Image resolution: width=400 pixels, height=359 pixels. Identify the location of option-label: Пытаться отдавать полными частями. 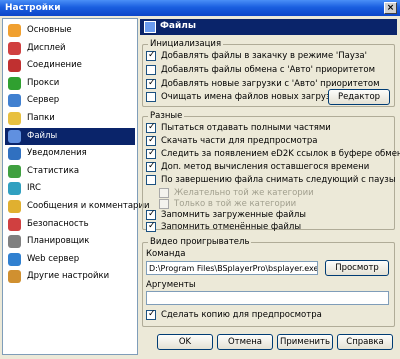
(246, 128).